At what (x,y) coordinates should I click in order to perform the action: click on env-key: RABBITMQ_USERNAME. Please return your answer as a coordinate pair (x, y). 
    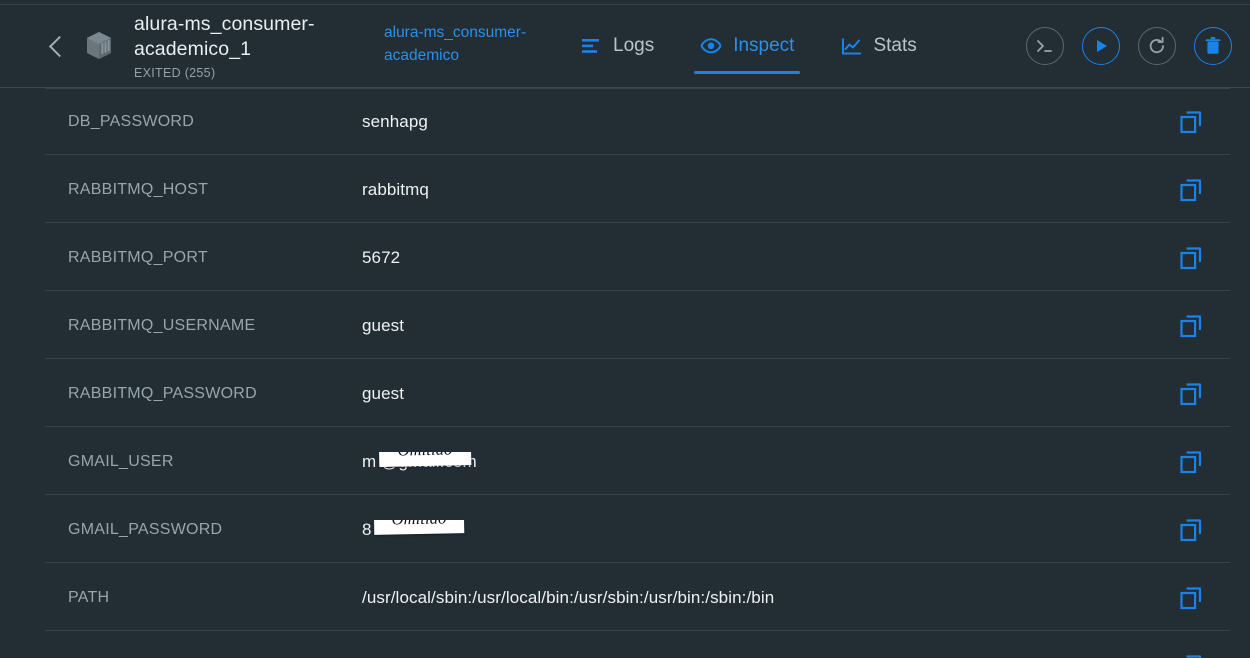
    Looking at the image, I should click on (162, 325).